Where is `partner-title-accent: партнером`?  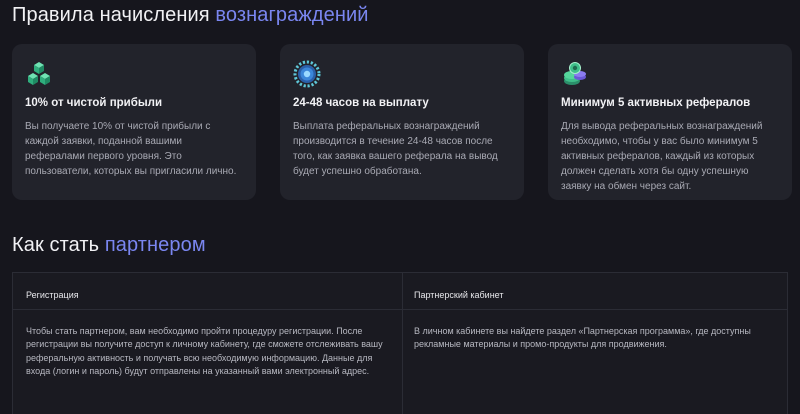 partner-title-accent: партнером is located at coordinates (155, 245).